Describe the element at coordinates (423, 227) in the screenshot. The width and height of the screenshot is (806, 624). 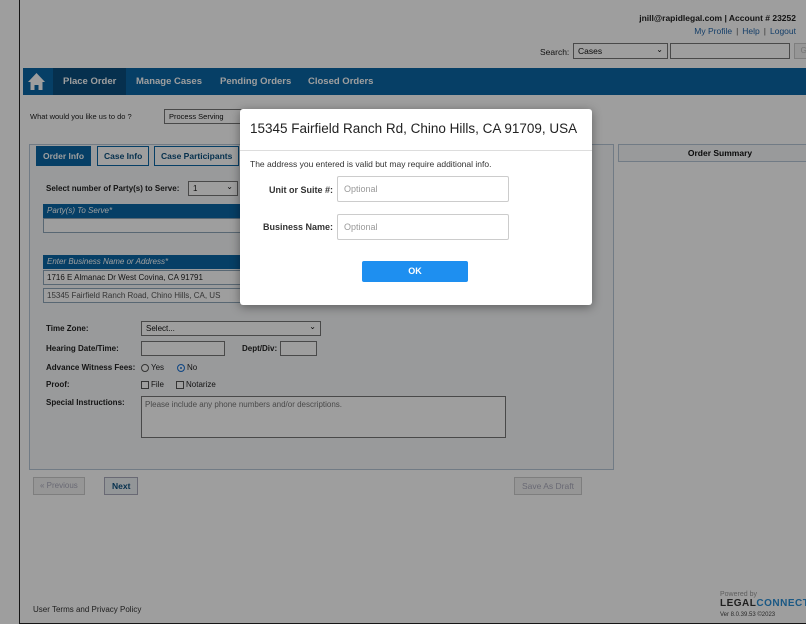
I see `business-name-input: Optional` at that location.